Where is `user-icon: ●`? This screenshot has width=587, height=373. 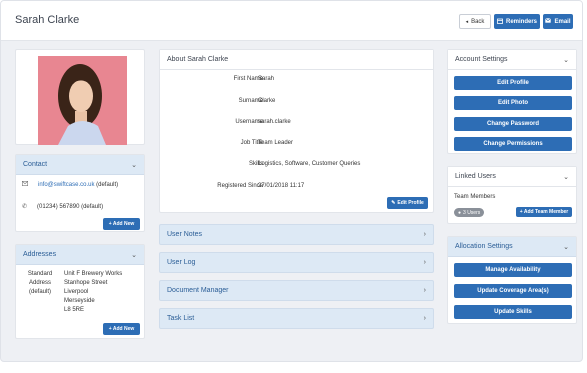 user-icon: ● is located at coordinates (460, 212).